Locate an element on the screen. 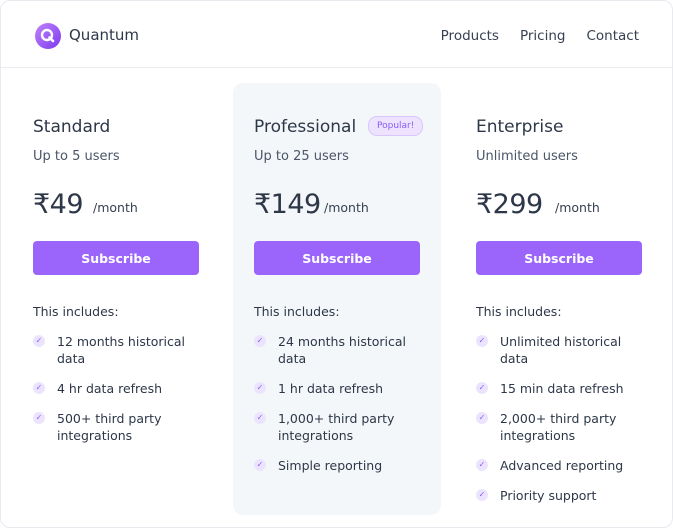  feature-text: 12 months historical data is located at coordinates (121, 350).